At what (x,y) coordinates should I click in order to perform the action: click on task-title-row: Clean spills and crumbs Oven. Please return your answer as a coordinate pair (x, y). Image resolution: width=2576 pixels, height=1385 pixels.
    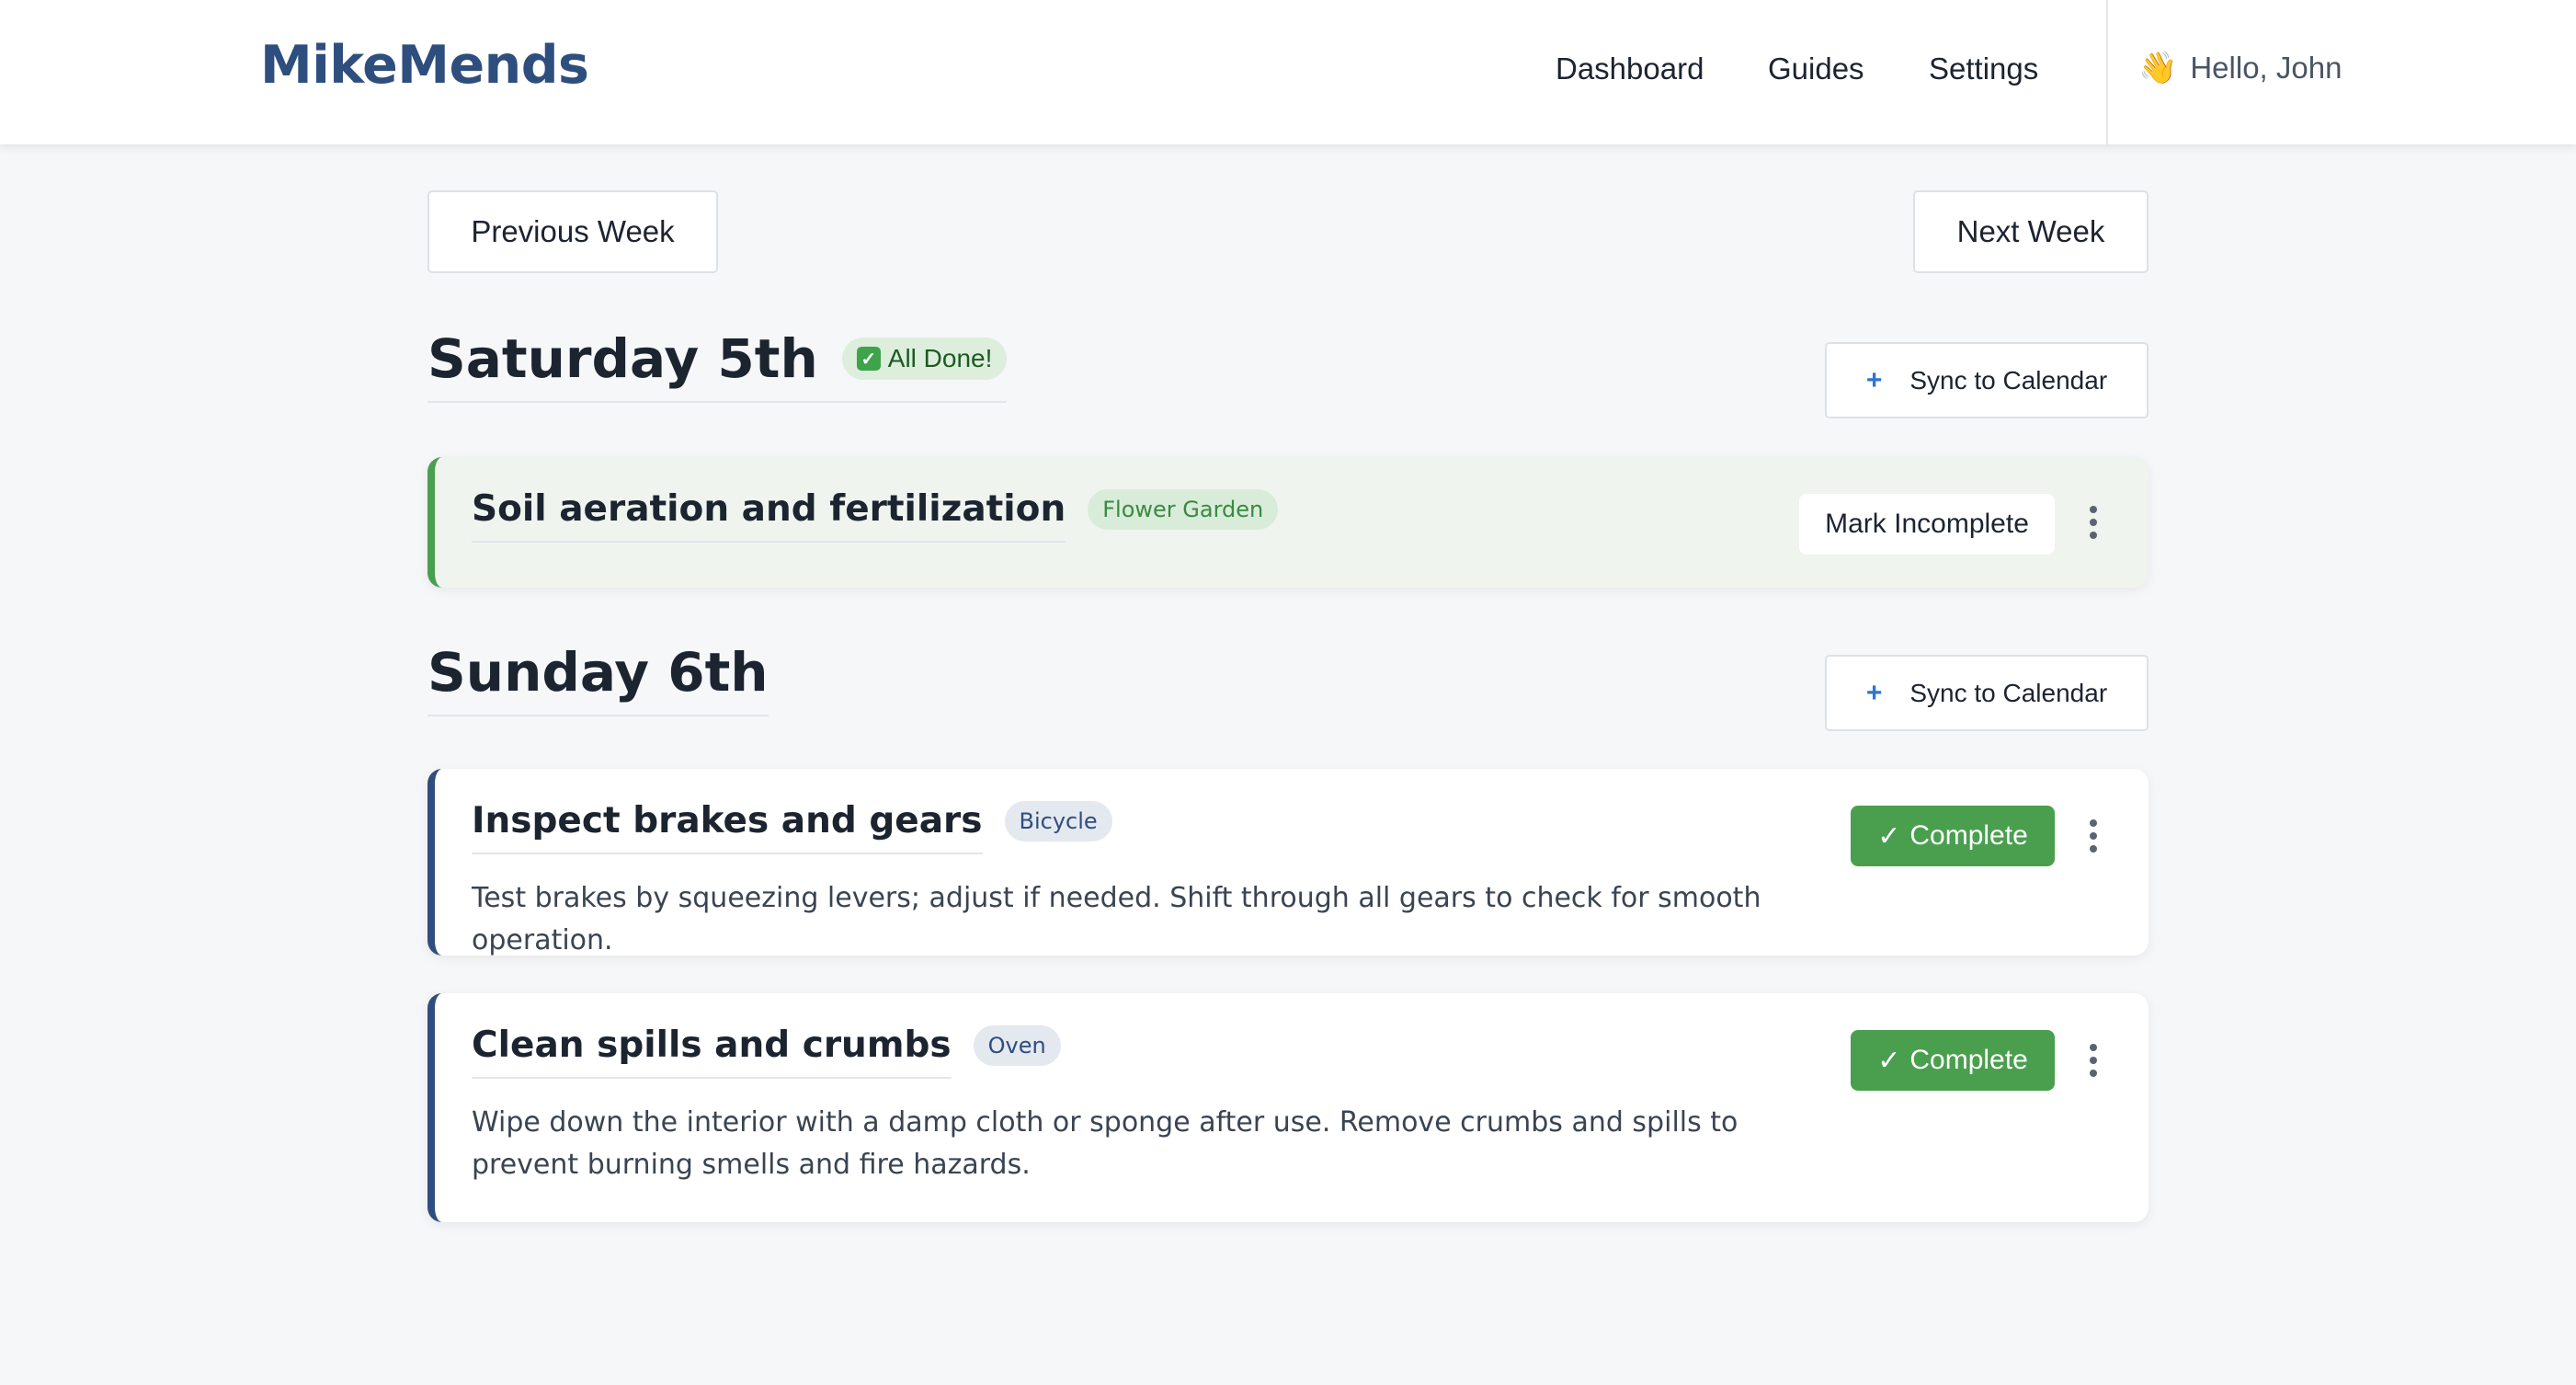
    Looking at the image, I should click on (766, 1051).